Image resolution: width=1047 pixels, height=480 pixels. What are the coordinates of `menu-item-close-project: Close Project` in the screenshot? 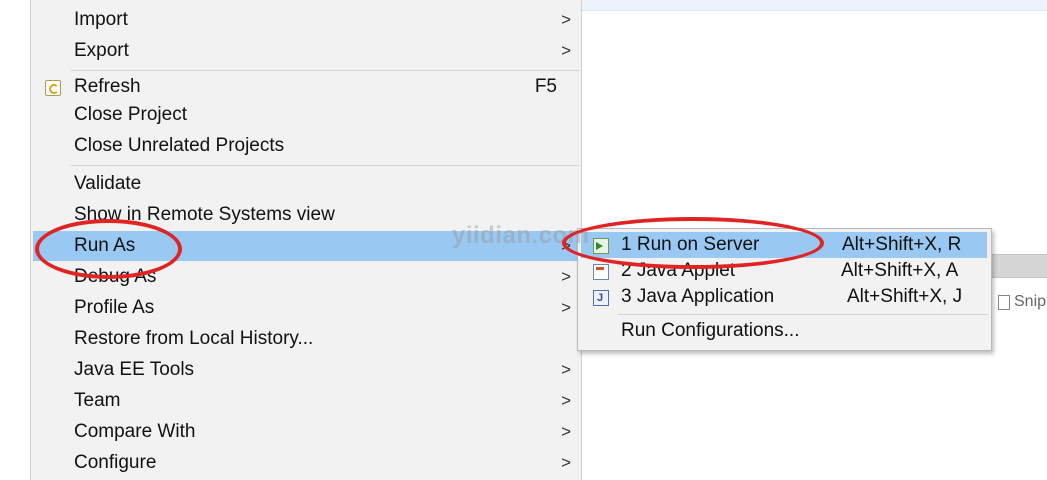 It's located at (306, 115).